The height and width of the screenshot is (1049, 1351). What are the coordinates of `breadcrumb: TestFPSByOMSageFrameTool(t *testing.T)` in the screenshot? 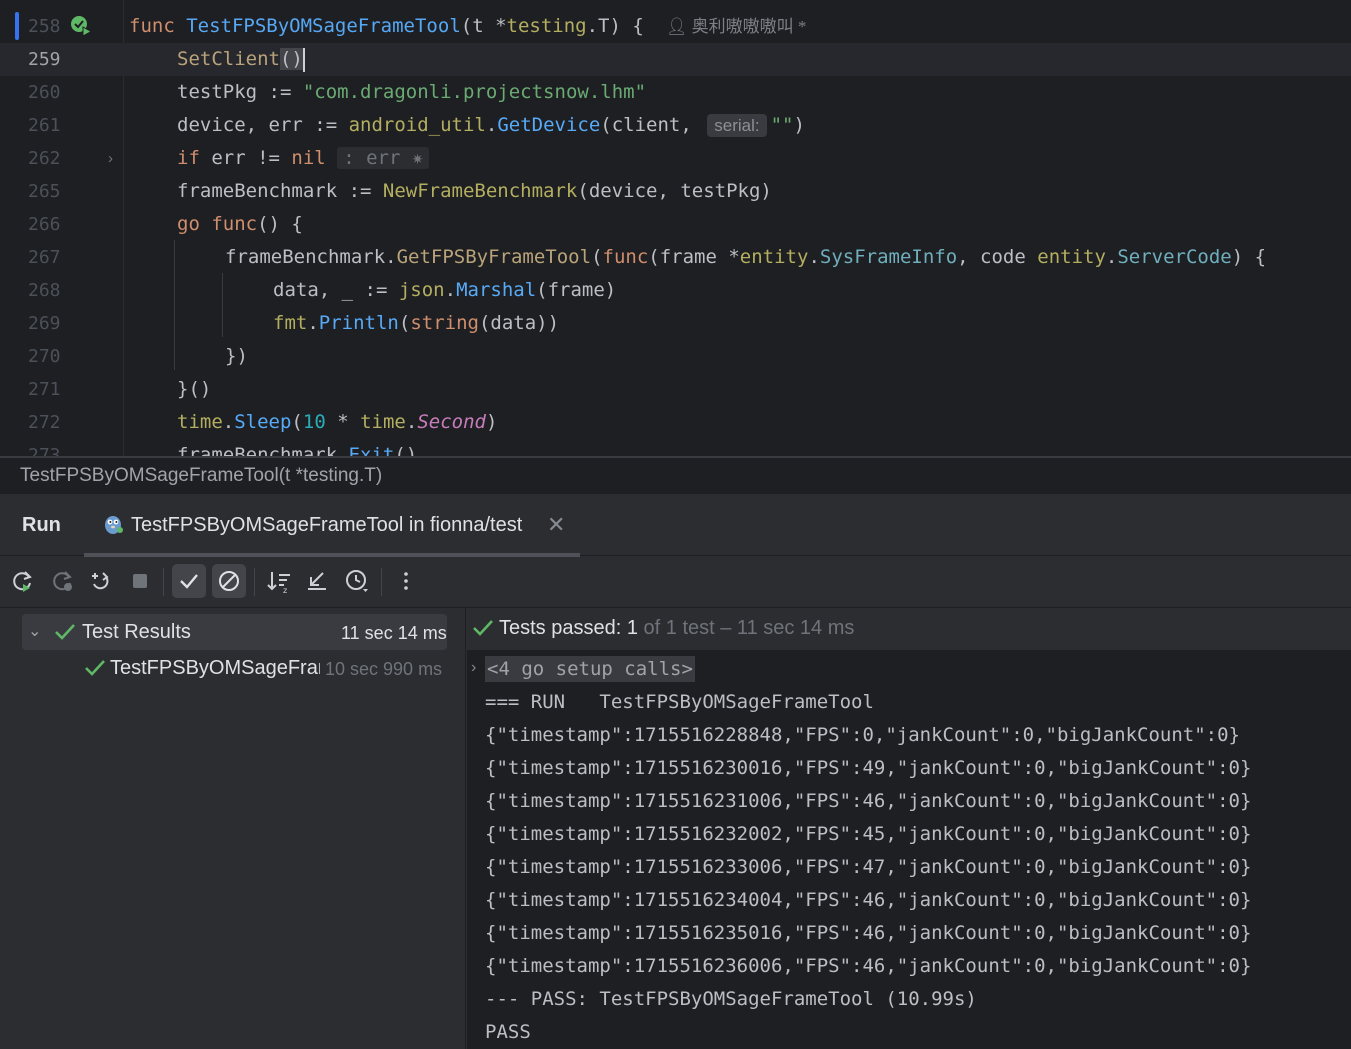 It's located at (675, 475).